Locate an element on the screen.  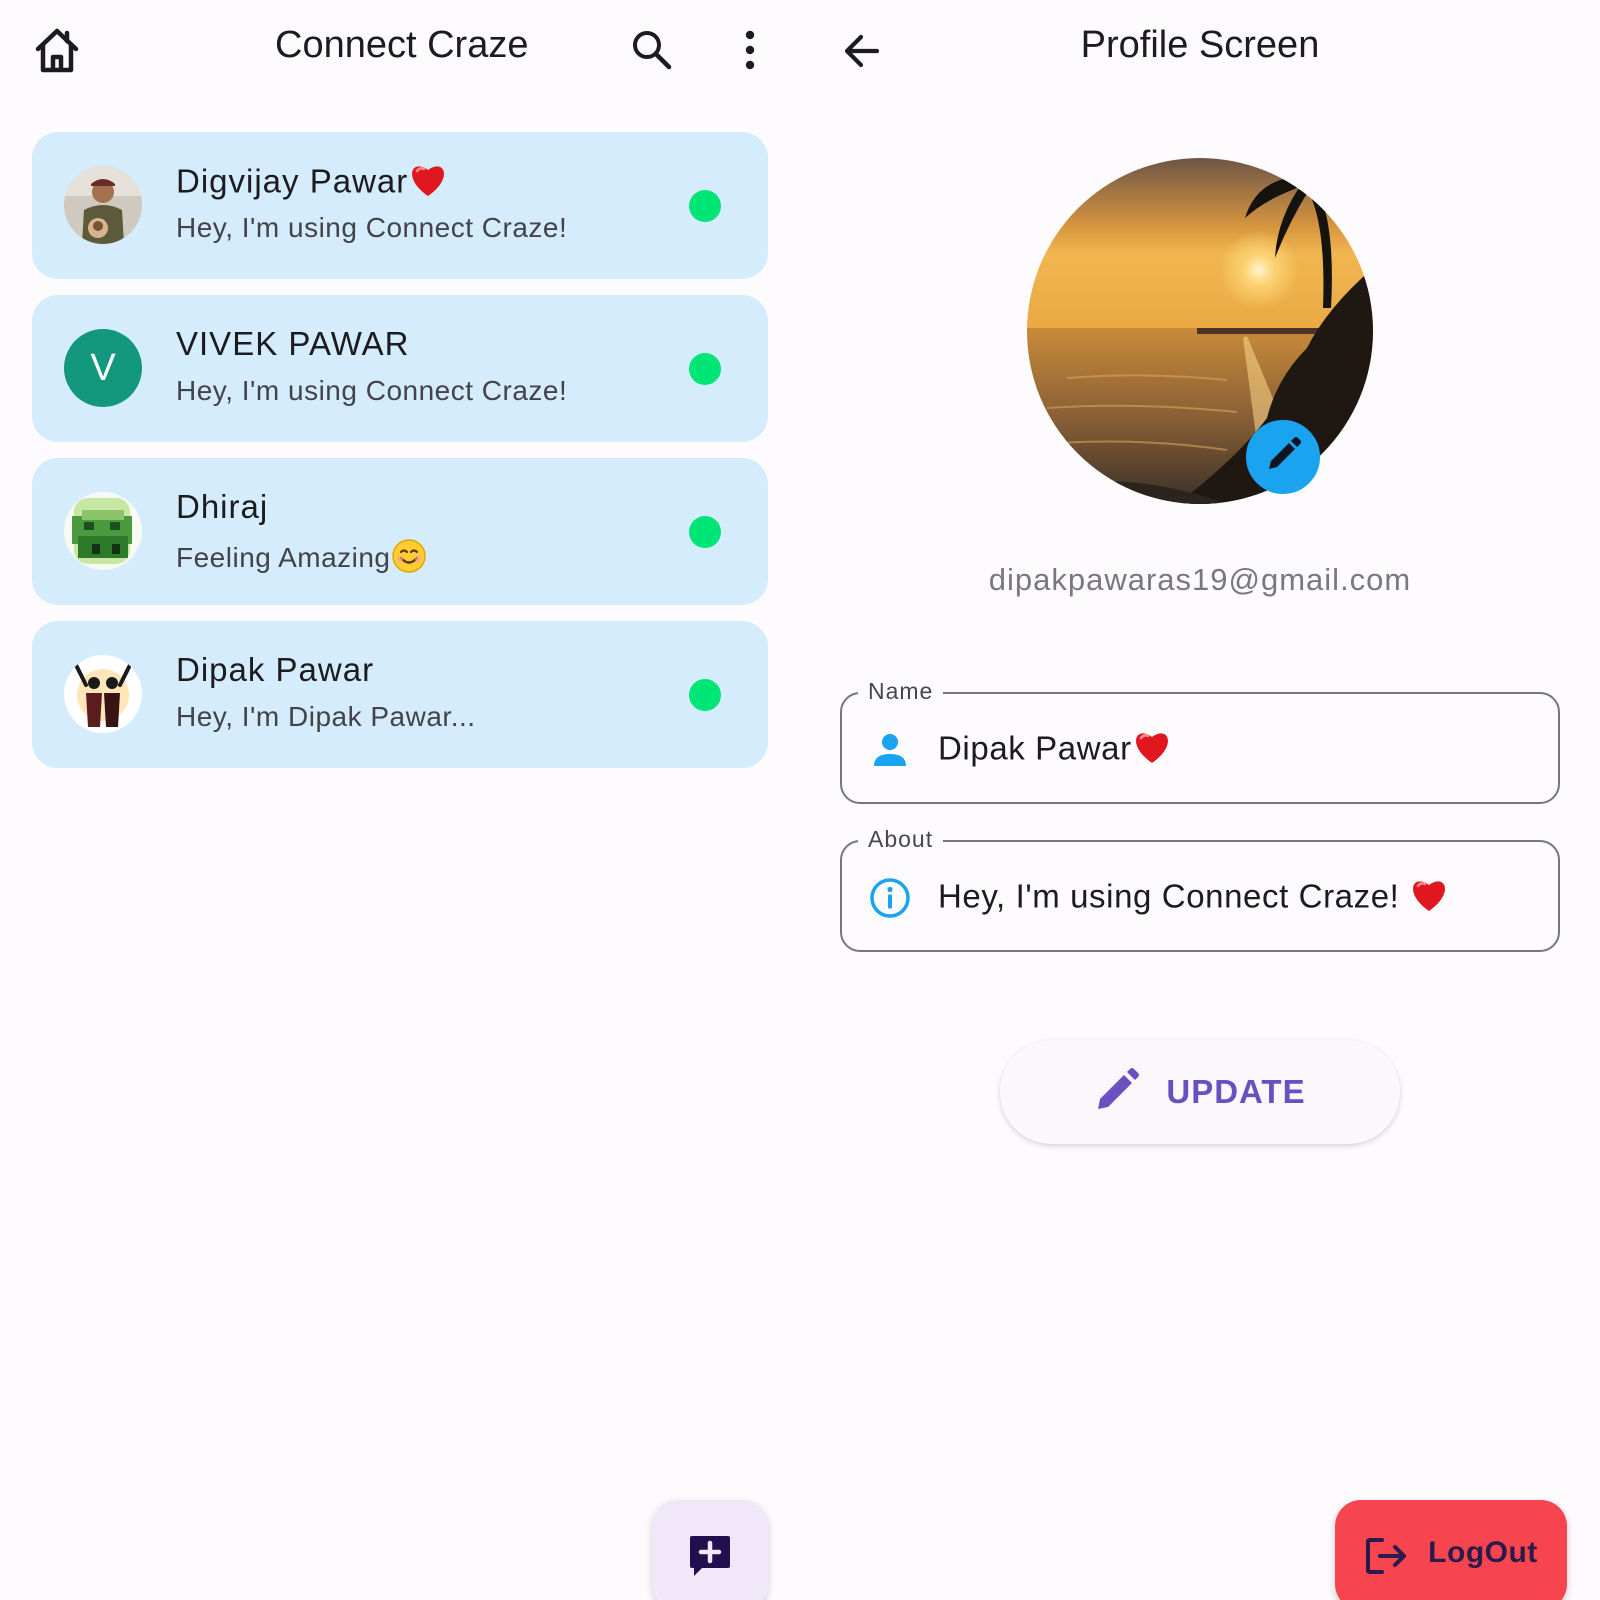
avatar: V is located at coordinates (103, 368).